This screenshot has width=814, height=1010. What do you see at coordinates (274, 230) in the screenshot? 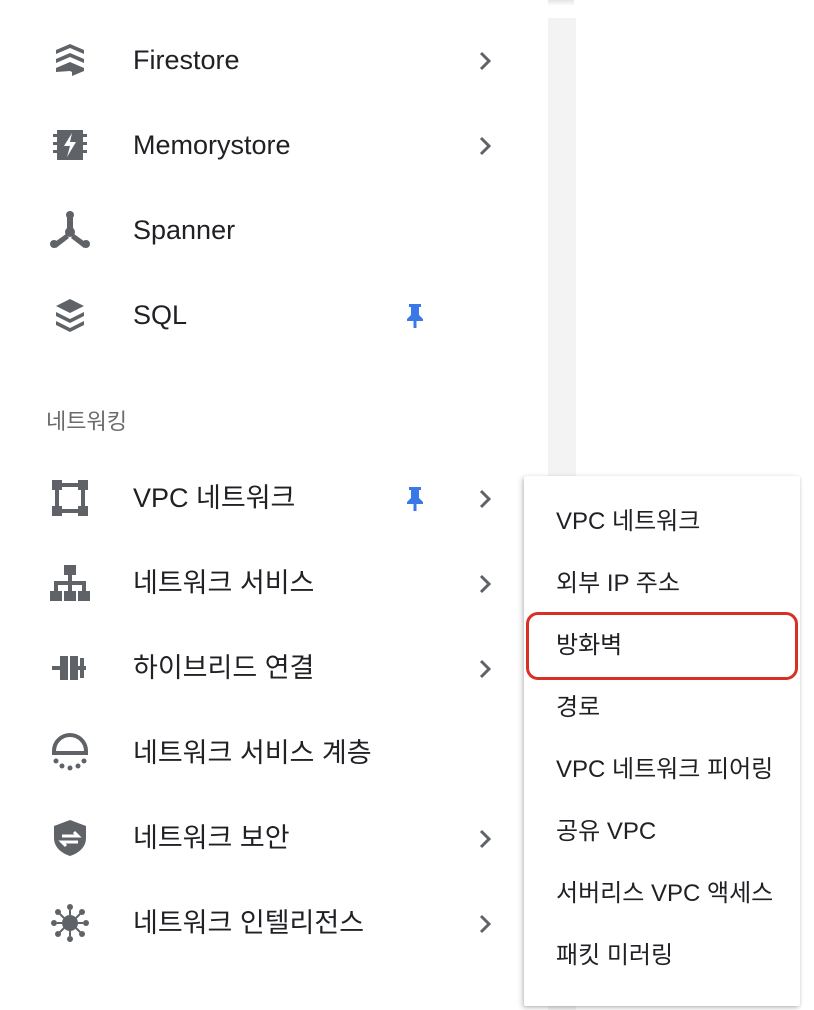
I see `nav-item-spanner: Spanner` at bounding box center [274, 230].